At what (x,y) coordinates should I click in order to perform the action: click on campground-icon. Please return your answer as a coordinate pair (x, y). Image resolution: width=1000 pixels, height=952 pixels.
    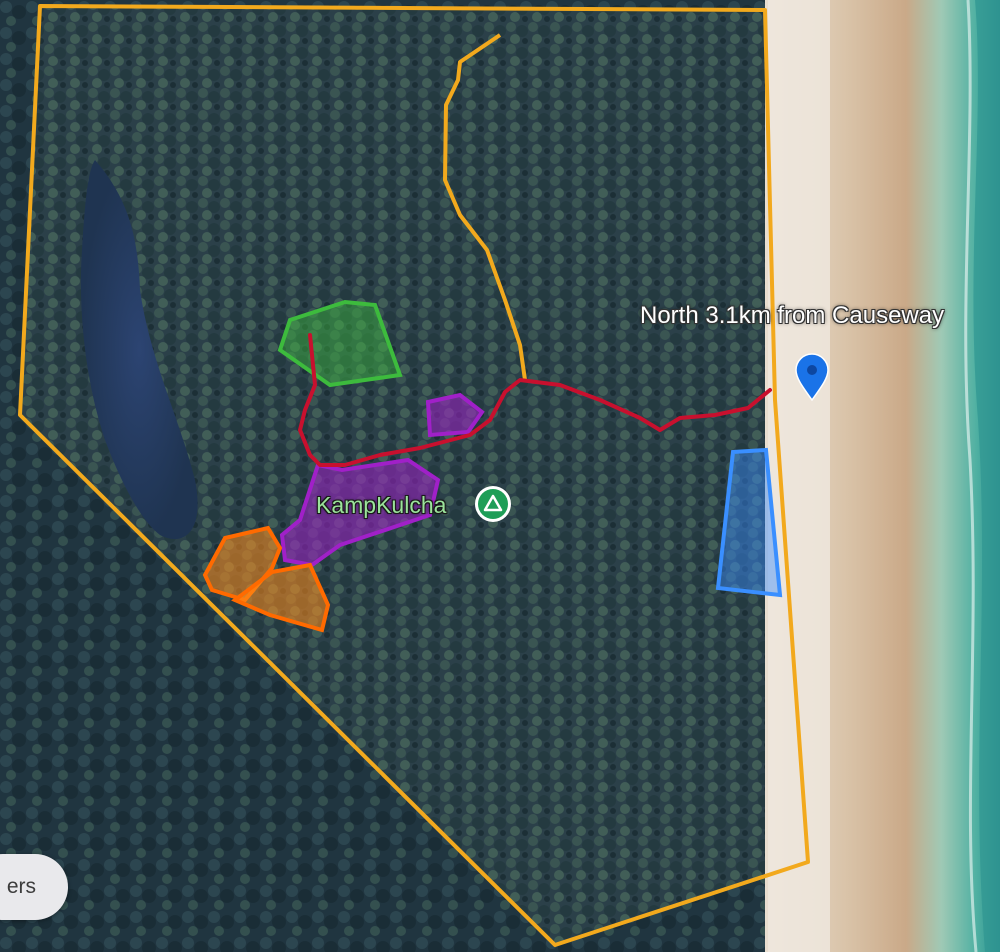
    Looking at the image, I should click on (493, 504).